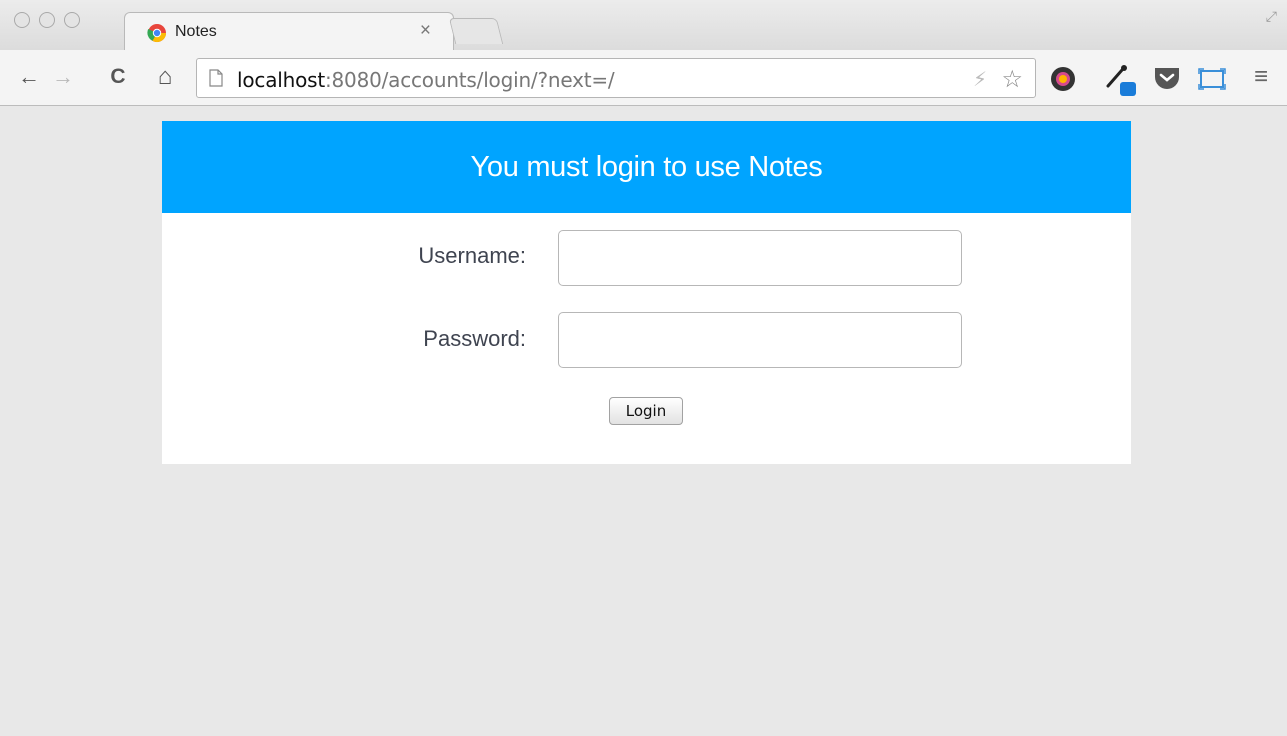 This screenshot has height=736, width=1287. What do you see at coordinates (281, 80) in the screenshot?
I see `url-host: localhost` at bounding box center [281, 80].